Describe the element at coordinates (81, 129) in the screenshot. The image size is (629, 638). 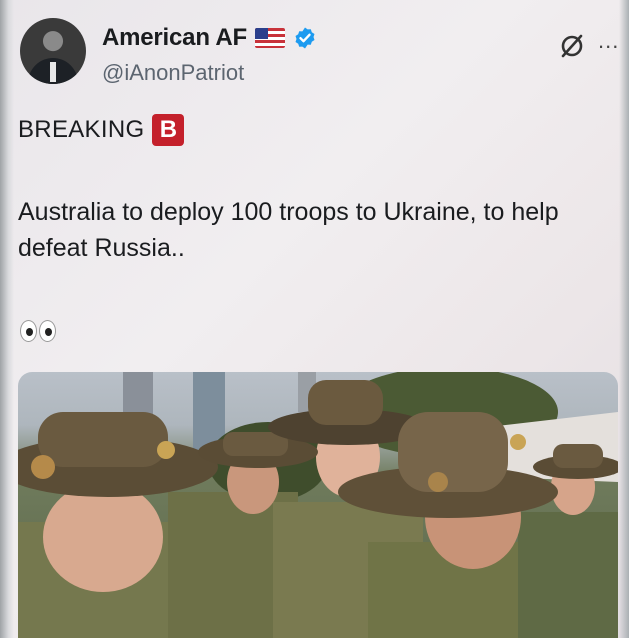
I see `breaking-text: BREAKING` at that location.